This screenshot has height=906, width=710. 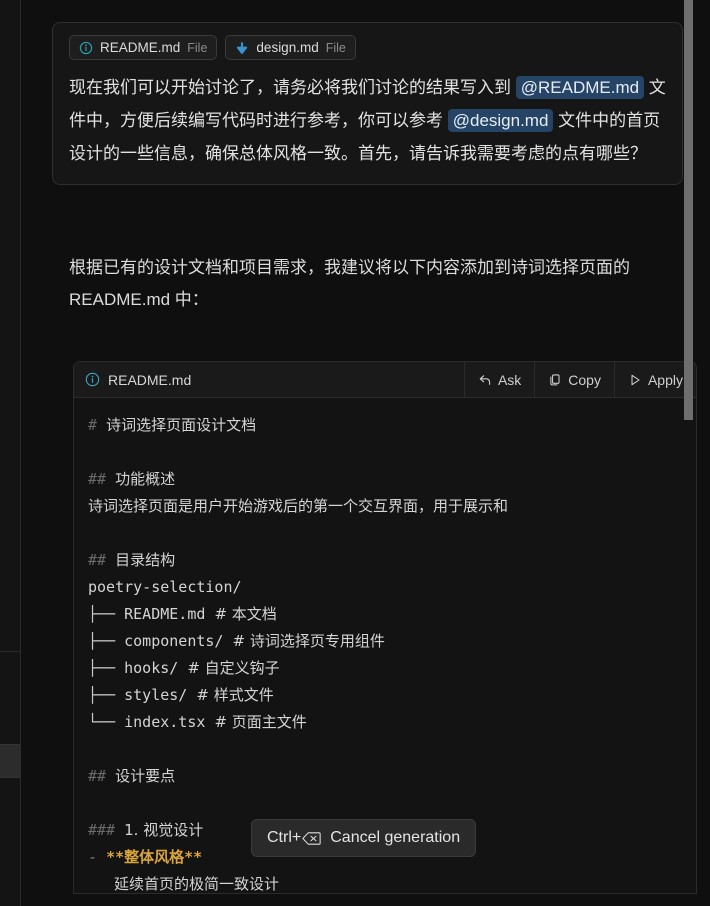 What do you see at coordinates (10, 326) in the screenshot?
I see `editor-sliver-upper` at bounding box center [10, 326].